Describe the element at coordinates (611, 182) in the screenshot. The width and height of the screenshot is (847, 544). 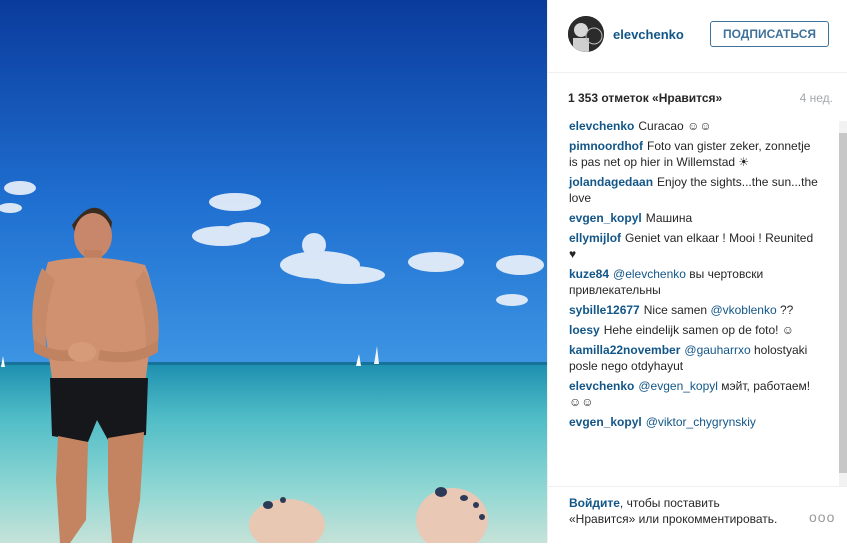
I see `comment-username: jolandagedaan` at that location.